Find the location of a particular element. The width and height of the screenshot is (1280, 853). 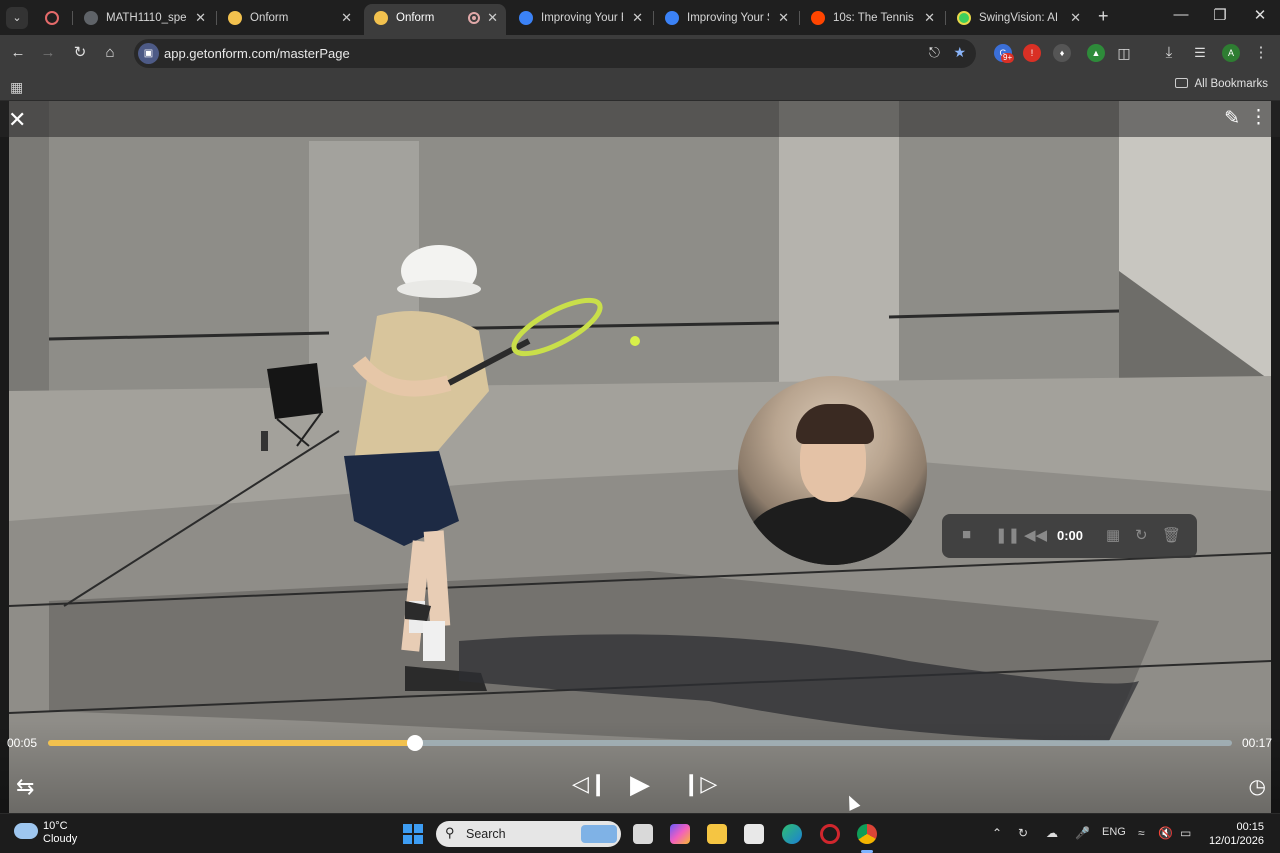

system-clock: 00:15 12/01/2026 is located at coordinates (1236, 834).